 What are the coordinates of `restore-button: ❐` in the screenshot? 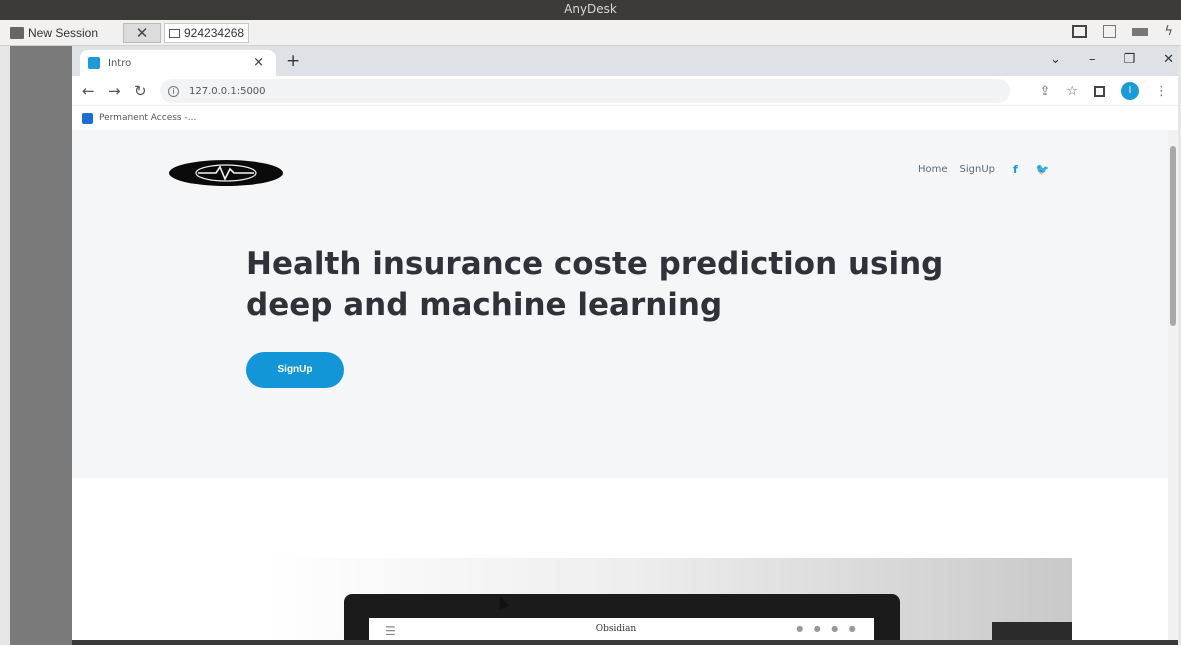 It's located at (1129, 59).